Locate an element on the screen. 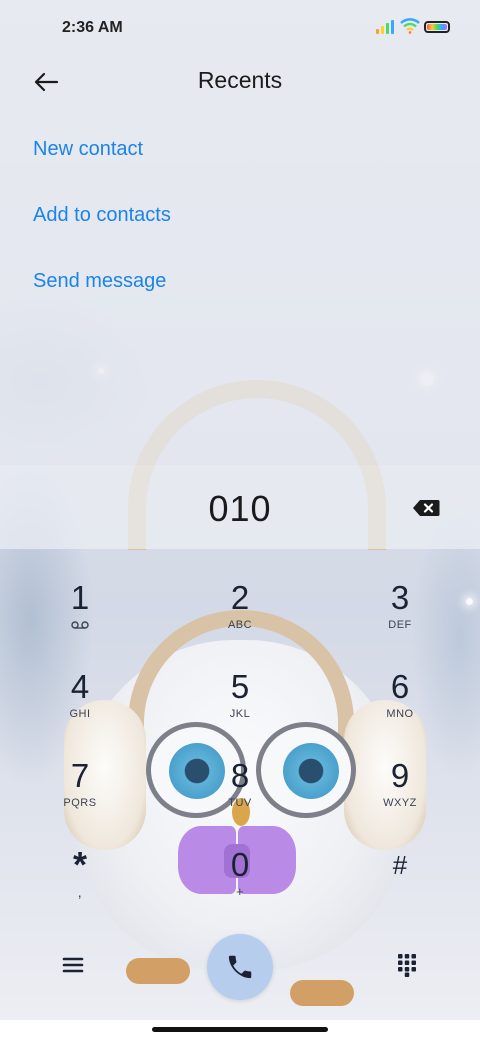  key-3: 3 DEF is located at coordinates (400, 616).